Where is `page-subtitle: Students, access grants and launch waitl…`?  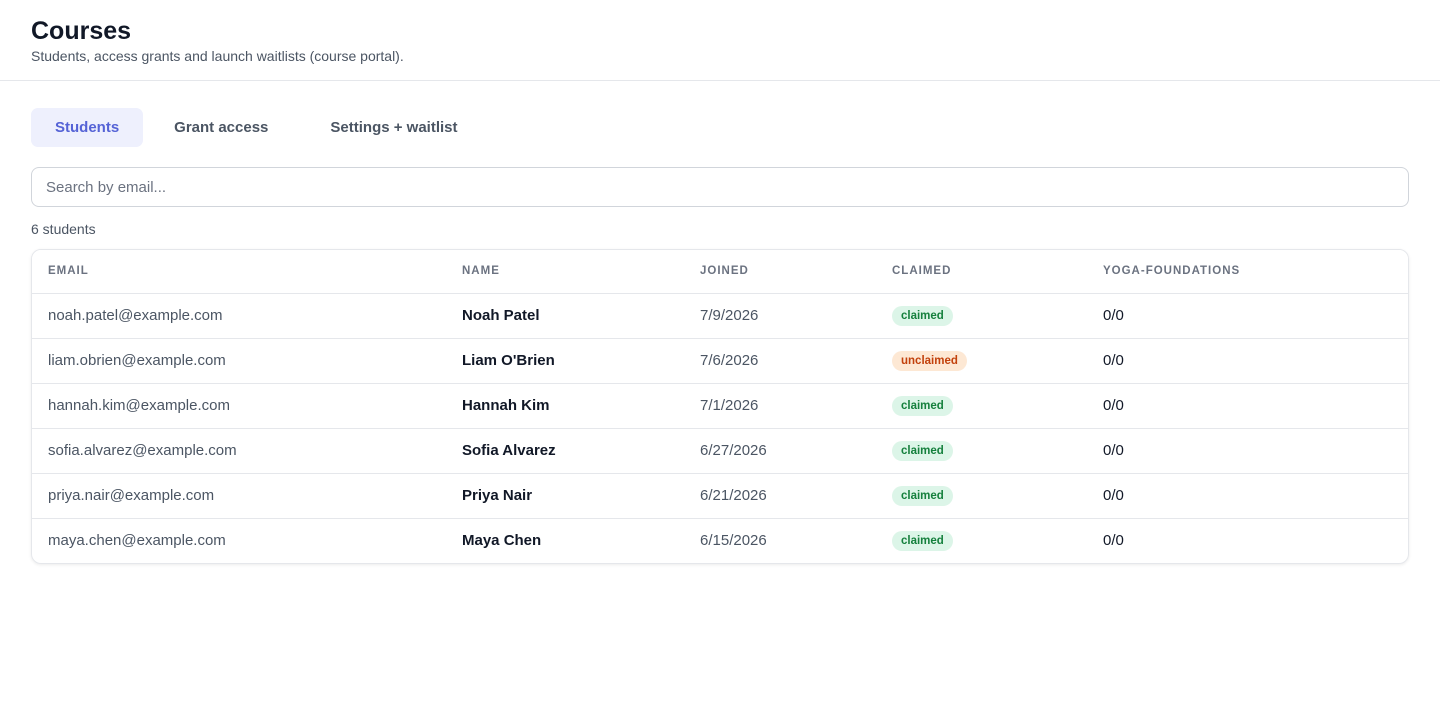 page-subtitle: Students, access grants and launch waitl… is located at coordinates (217, 56).